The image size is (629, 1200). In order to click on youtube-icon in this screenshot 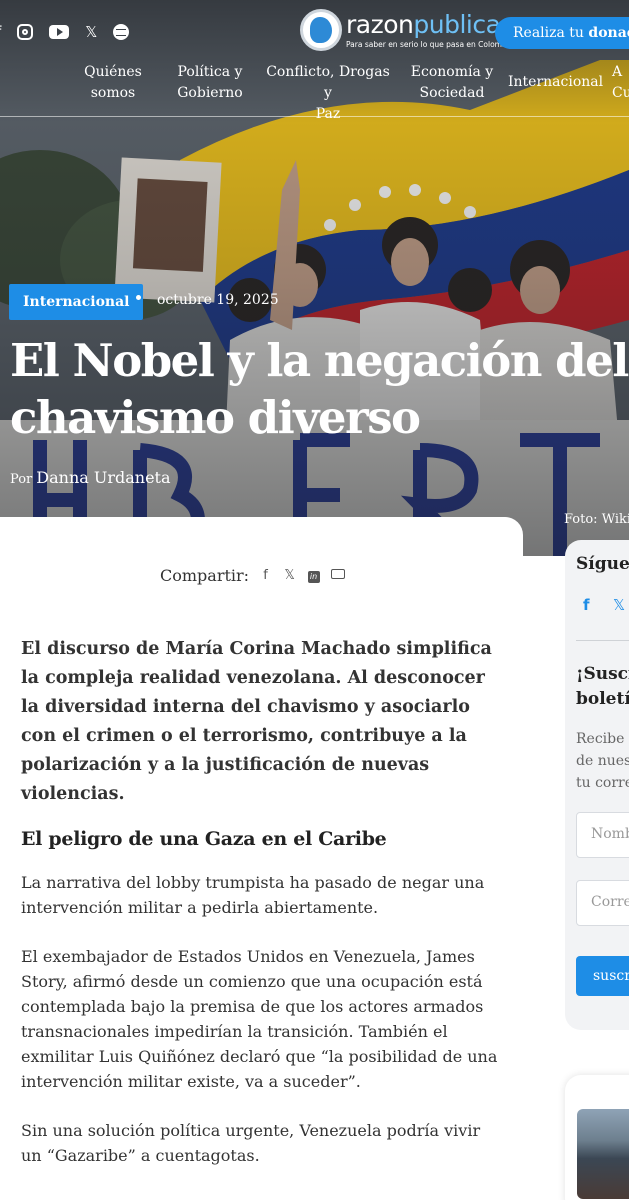, I will do `click(59, 32)`.